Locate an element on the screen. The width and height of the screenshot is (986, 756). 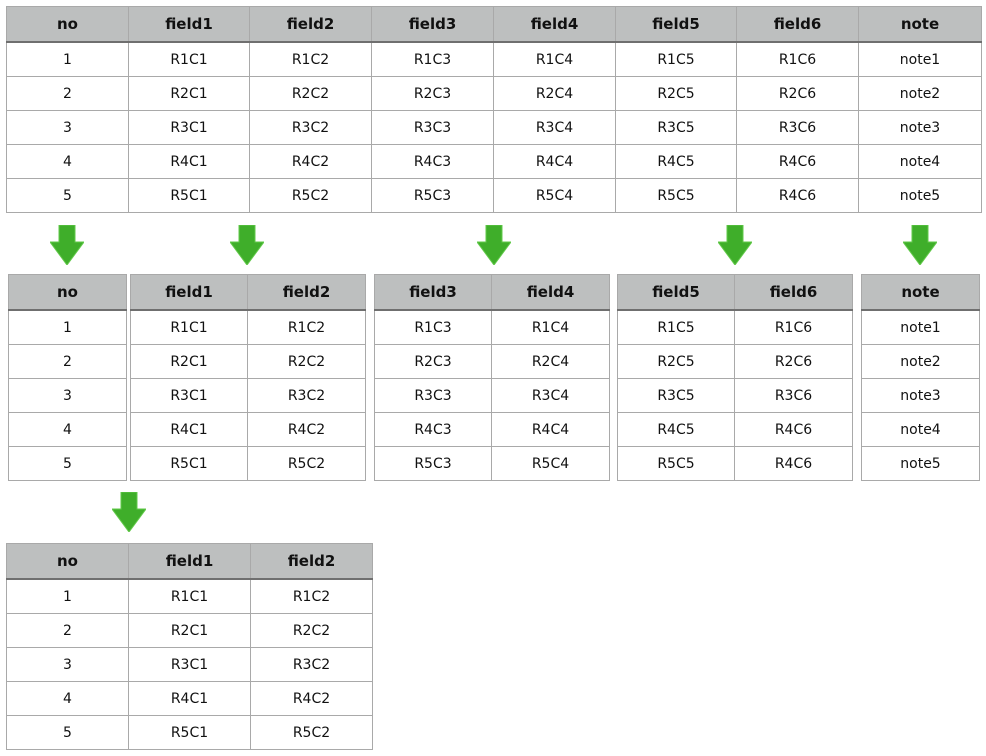
table-cell: R5C1 is located at coordinates (189, 732).